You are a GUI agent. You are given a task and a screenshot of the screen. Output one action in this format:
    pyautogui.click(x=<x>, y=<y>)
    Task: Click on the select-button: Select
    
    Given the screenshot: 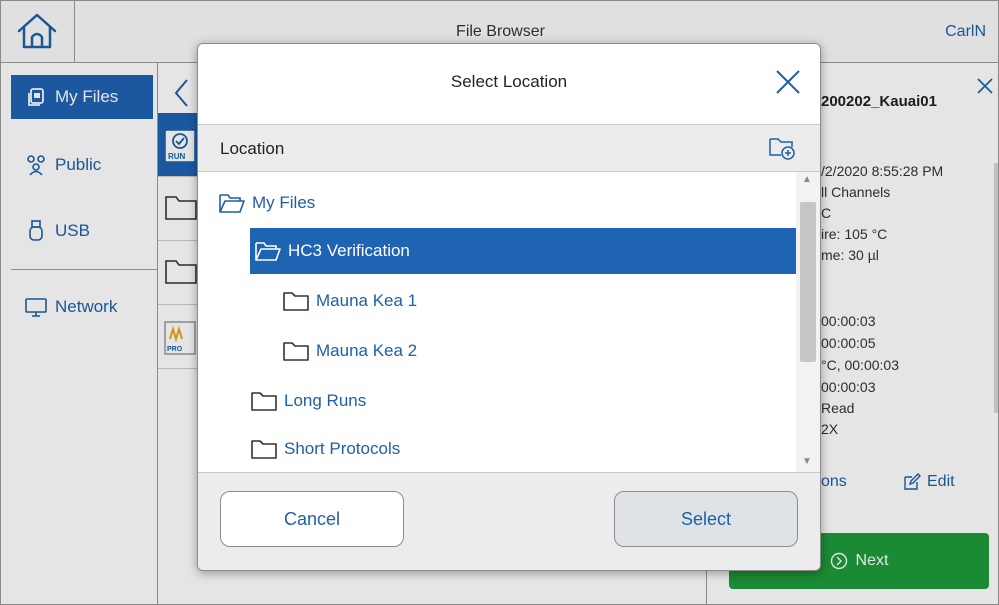 What is the action you would take?
    pyautogui.click(x=706, y=519)
    